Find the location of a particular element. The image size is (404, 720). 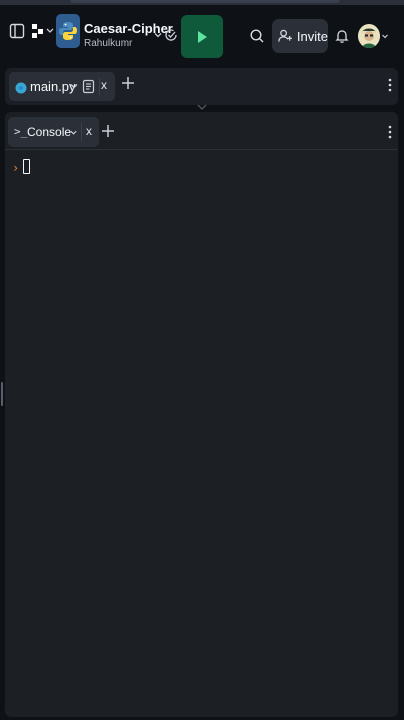

pane-divider-caret-icon is located at coordinates (202, 107).